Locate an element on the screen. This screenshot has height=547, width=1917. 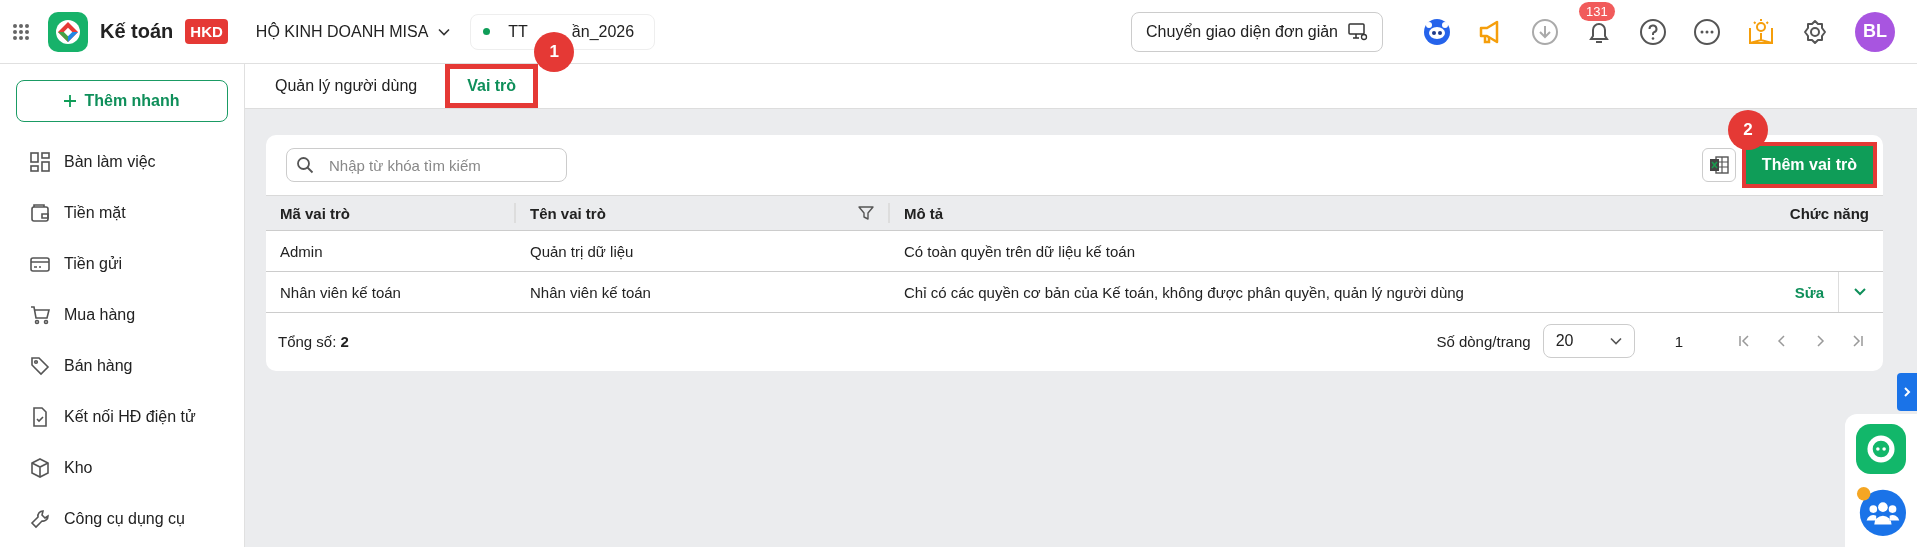
sidebar-item: Kho is located at coordinates (122, 467).